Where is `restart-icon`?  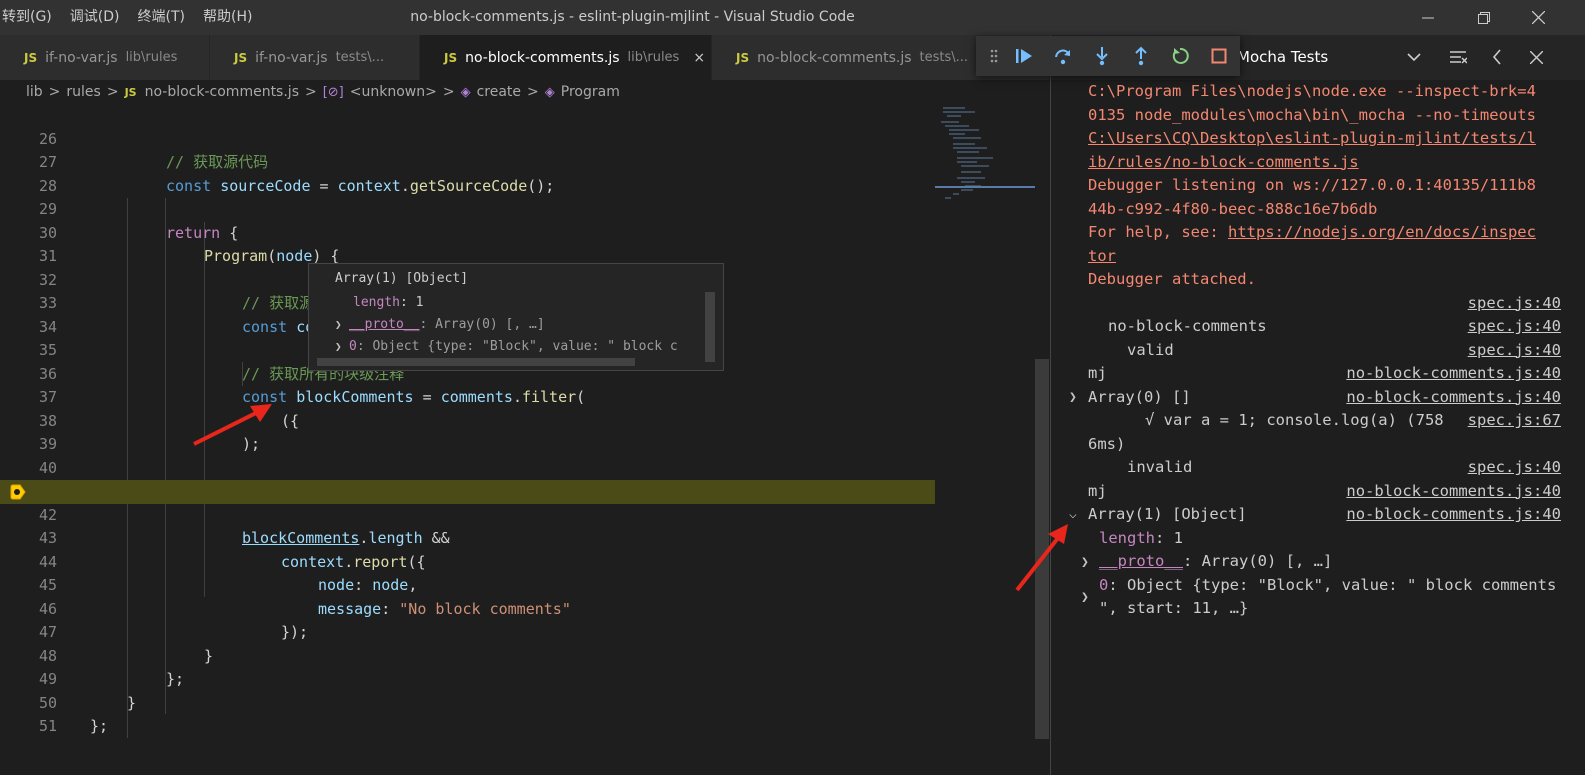
restart-icon is located at coordinates (1179, 56).